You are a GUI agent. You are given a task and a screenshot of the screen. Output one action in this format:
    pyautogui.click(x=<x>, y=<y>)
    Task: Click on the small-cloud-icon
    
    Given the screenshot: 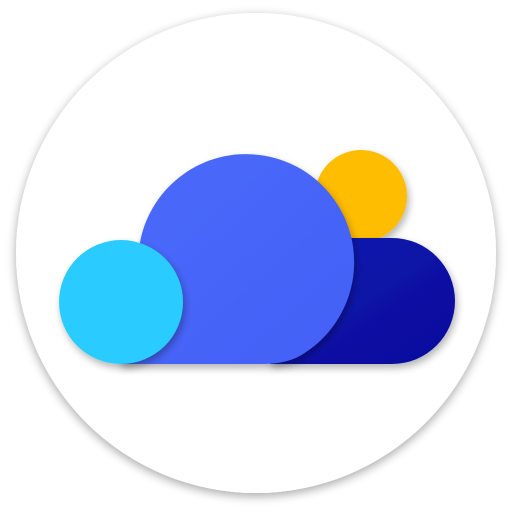 What is the action you would take?
    pyautogui.click(x=121, y=302)
    